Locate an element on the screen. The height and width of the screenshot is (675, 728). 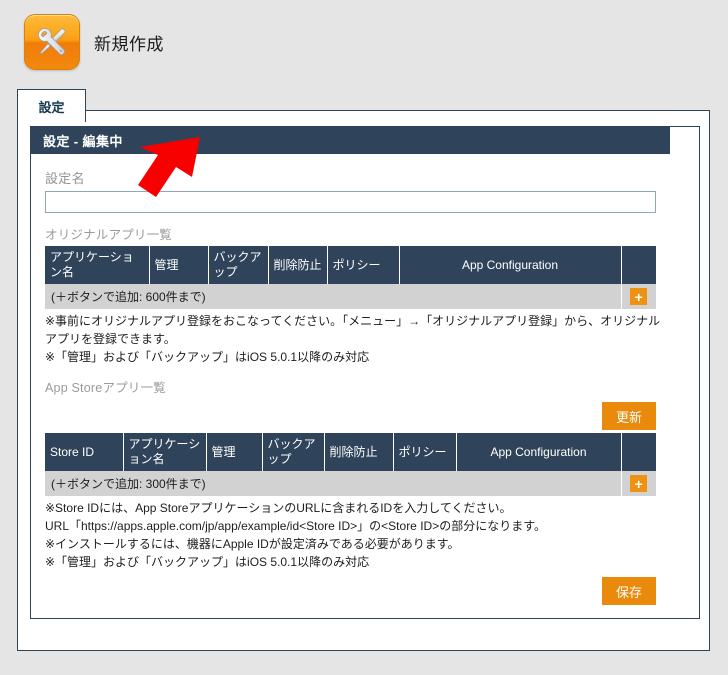
original-apps-add-hint: (＋ボタンで追加: 600件まで) is located at coordinates (333, 296).